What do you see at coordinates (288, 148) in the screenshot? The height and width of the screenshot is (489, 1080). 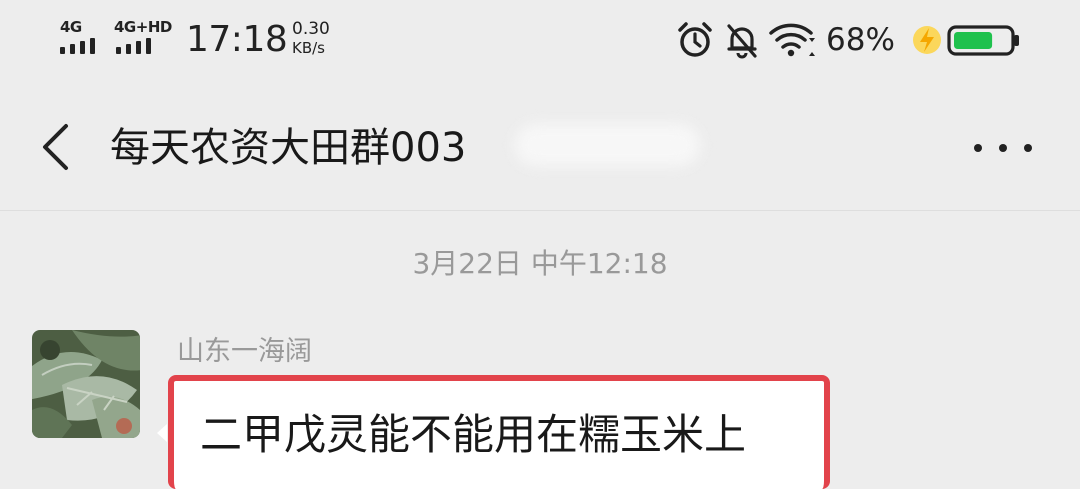 I see `chat-title: 每天农资大田群003` at bounding box center [288, 148].